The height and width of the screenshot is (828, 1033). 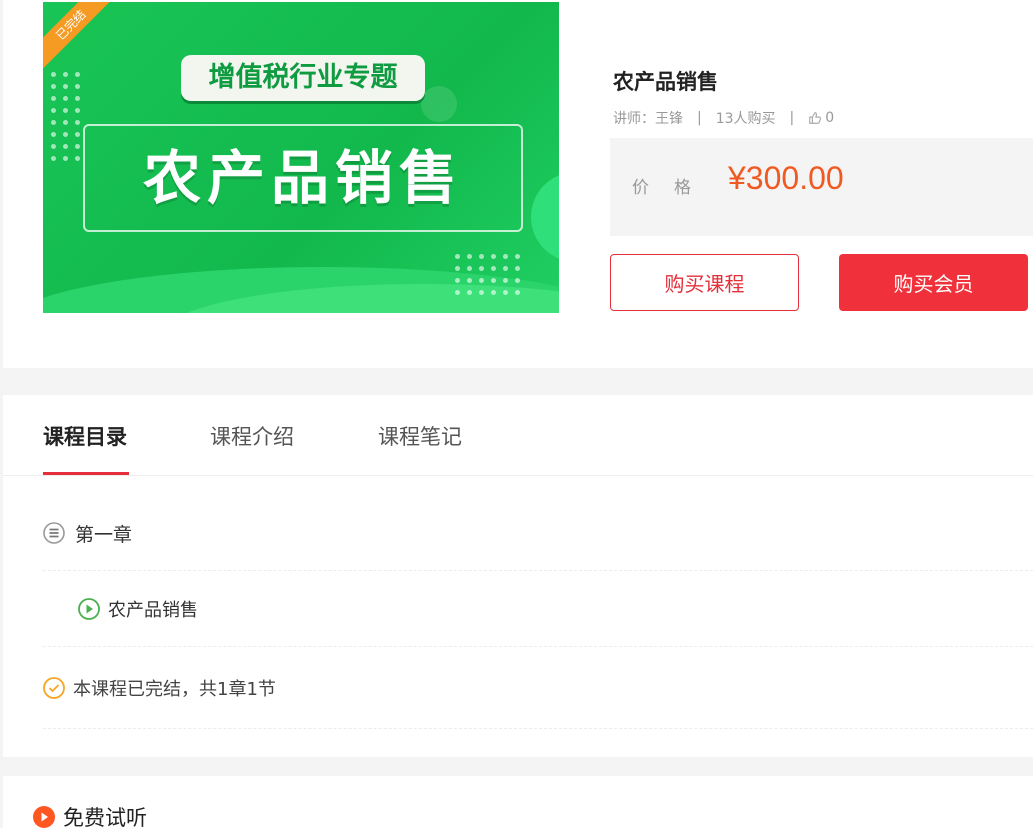 What do you see at coordinates (420, 436) in the screenshot?
I see `tab-notes: 课程笔记` at bounding box center [420, 436].